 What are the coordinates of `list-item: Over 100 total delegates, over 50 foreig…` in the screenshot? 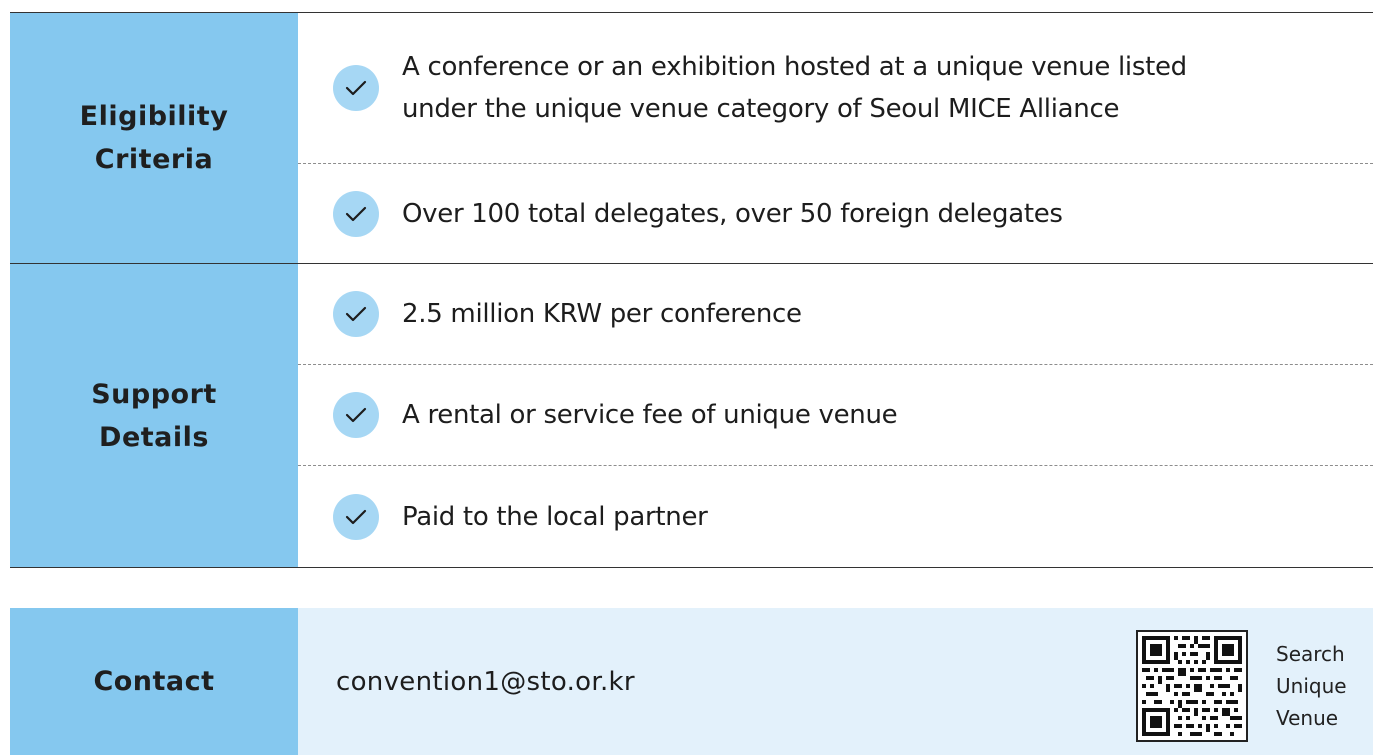 It's located at (835, 213).